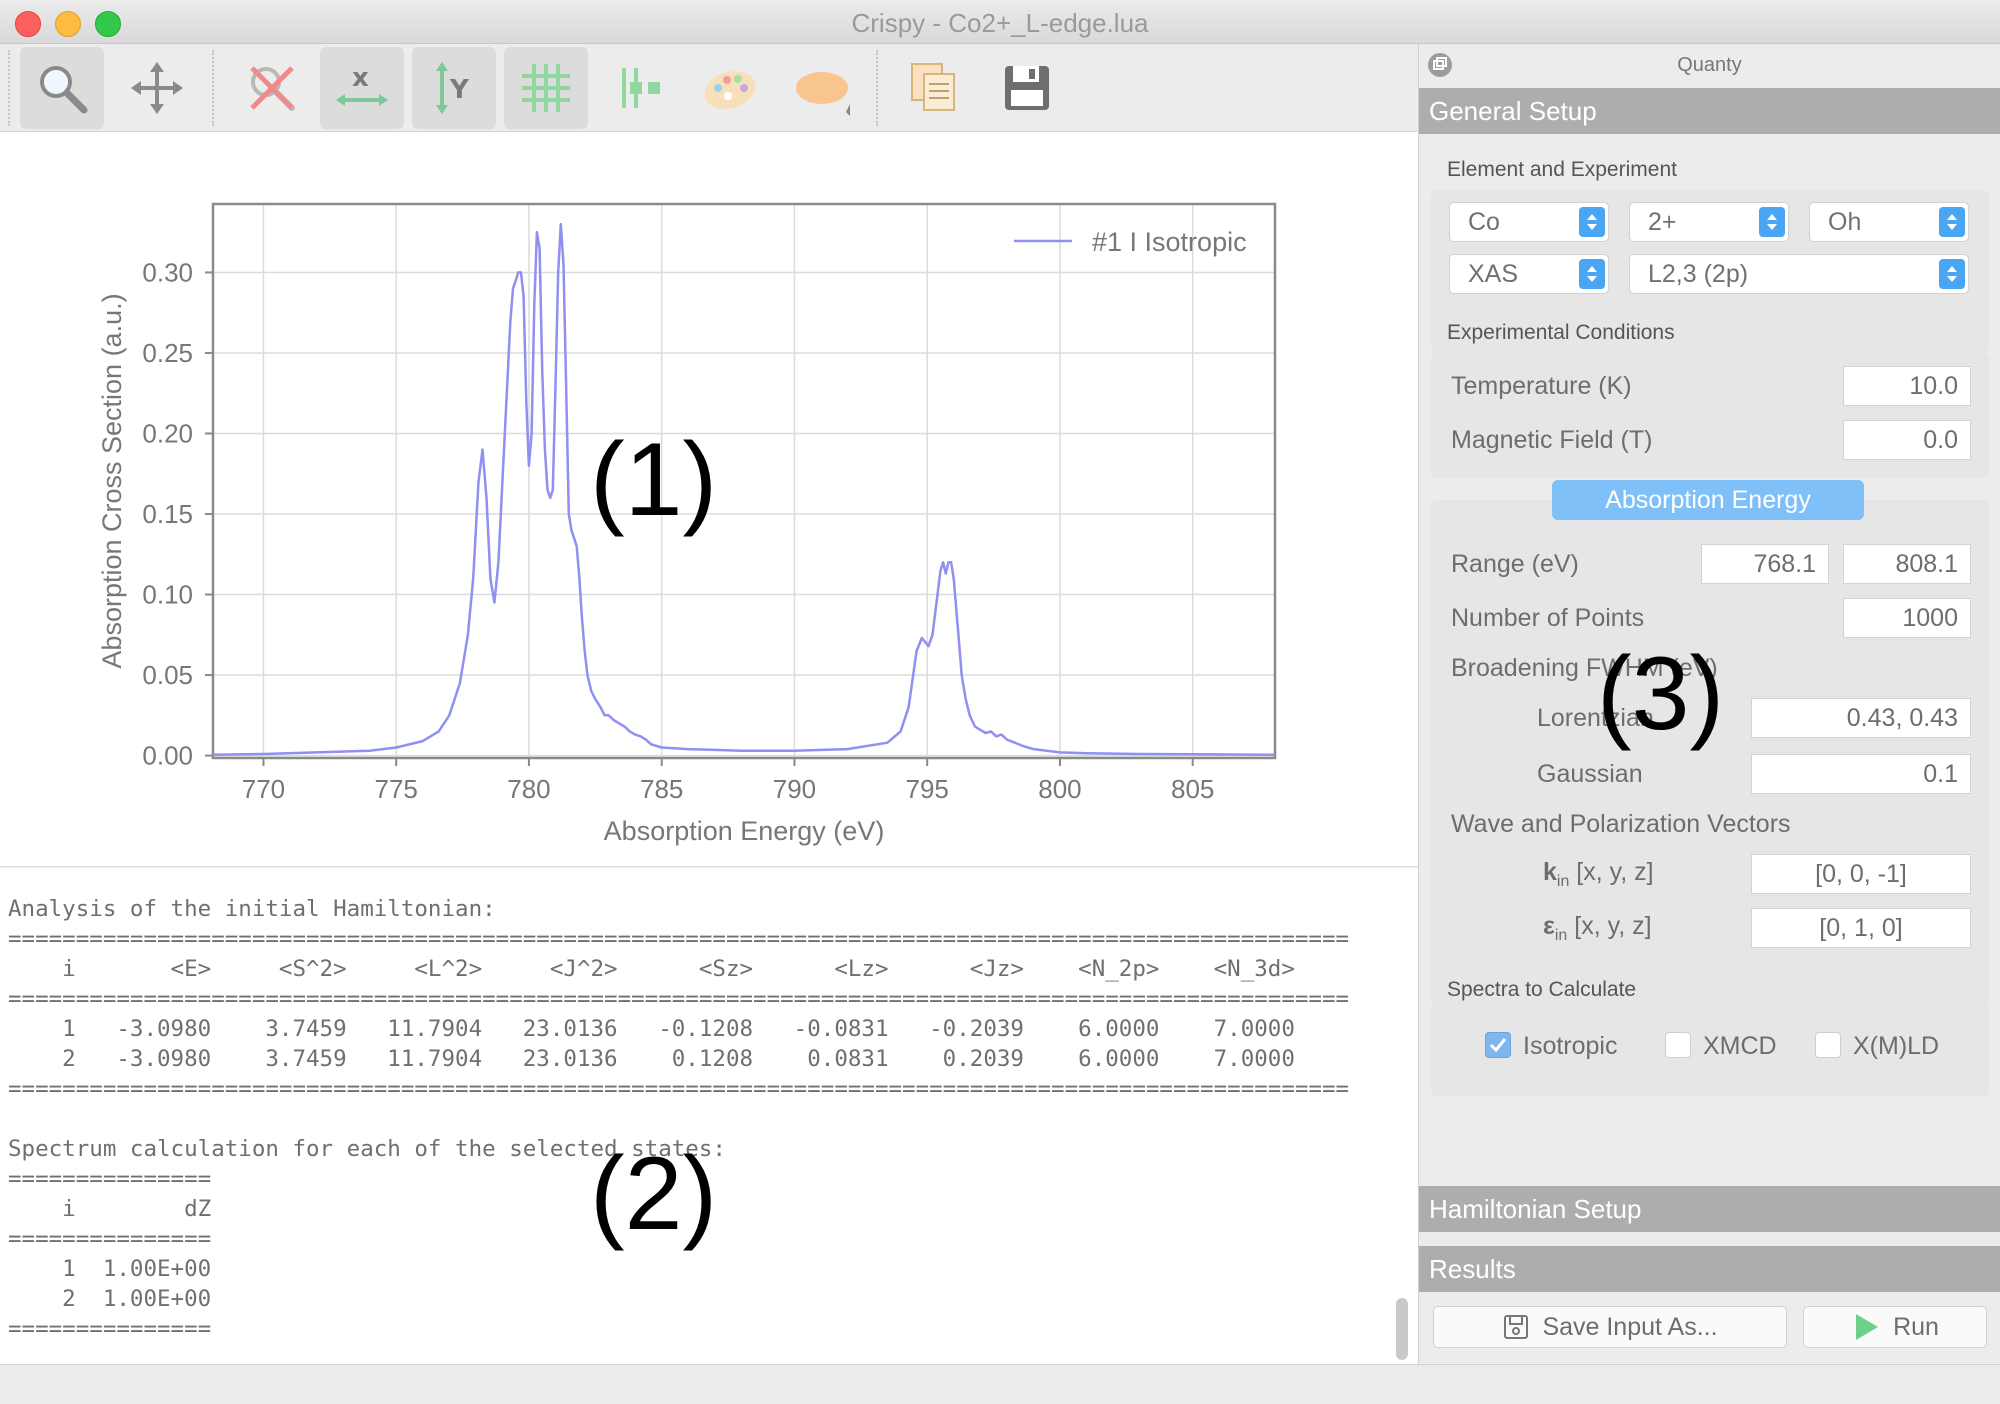 The image size is (2000, 1404). I want to click on x-tick-label: 780, so click(528, 789).